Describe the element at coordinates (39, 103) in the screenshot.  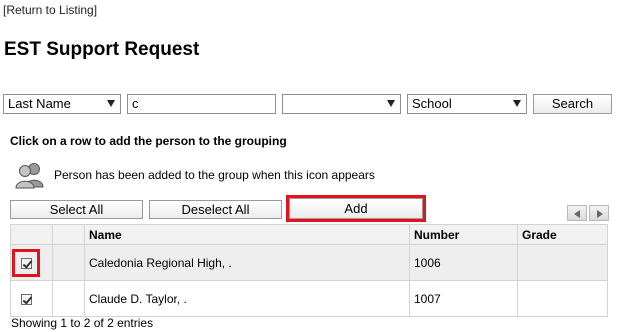
I see `search-field-select-value: Last Name` at that location.